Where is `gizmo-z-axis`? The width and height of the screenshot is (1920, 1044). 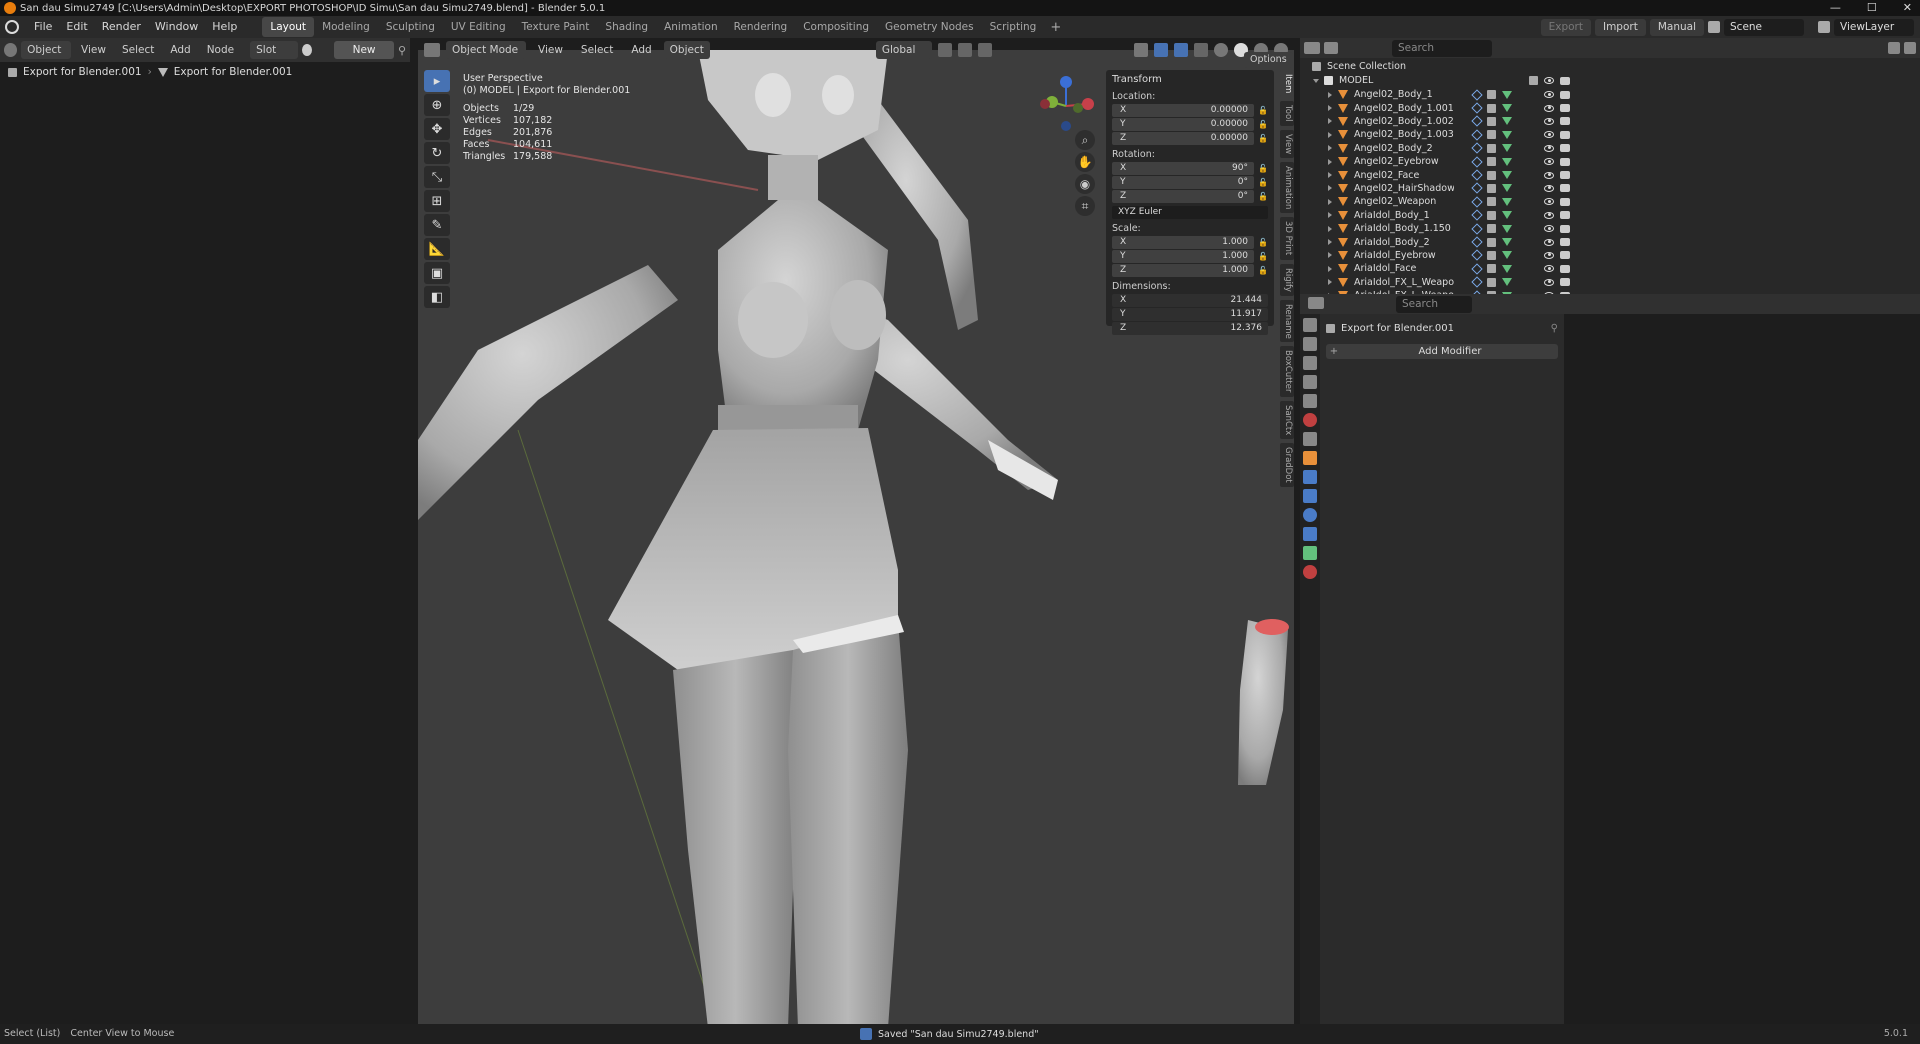 gizmo-z-axis is located at coordinates (1066, 82).